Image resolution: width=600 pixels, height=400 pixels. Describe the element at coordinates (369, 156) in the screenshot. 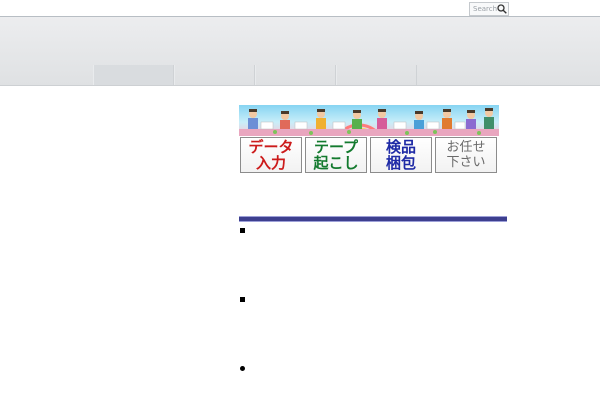

I see `service-tiles: データ 入力 テープ 起こし 検品 梱包 お任せ 下さい` at that location.